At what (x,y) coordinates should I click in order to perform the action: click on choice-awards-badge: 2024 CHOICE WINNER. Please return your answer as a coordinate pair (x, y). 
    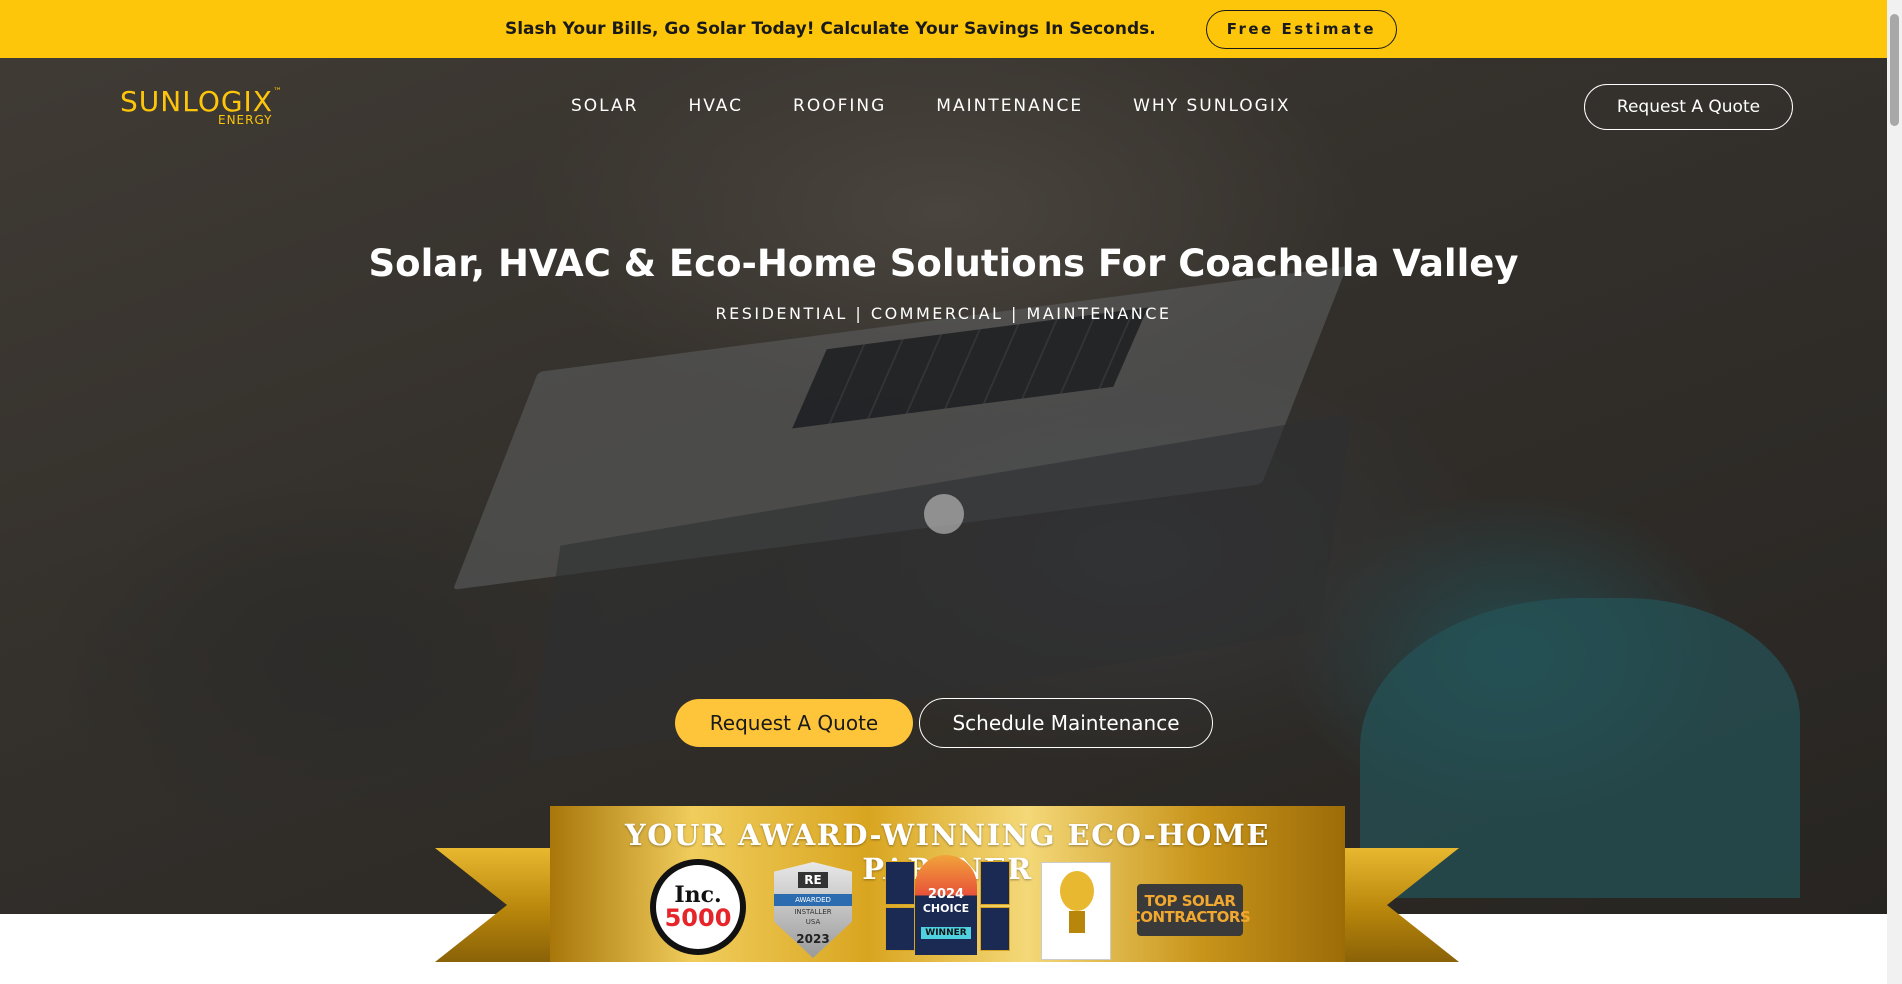
    Looking at the image, I should click on (947, 905).